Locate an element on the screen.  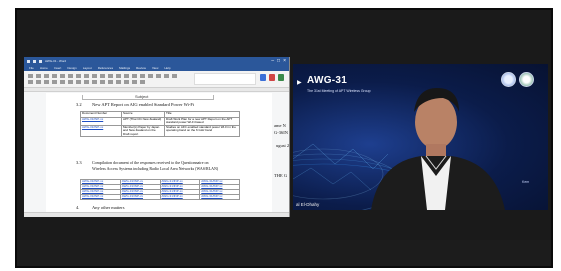
redo-icon is located at coordinates (40, 61).